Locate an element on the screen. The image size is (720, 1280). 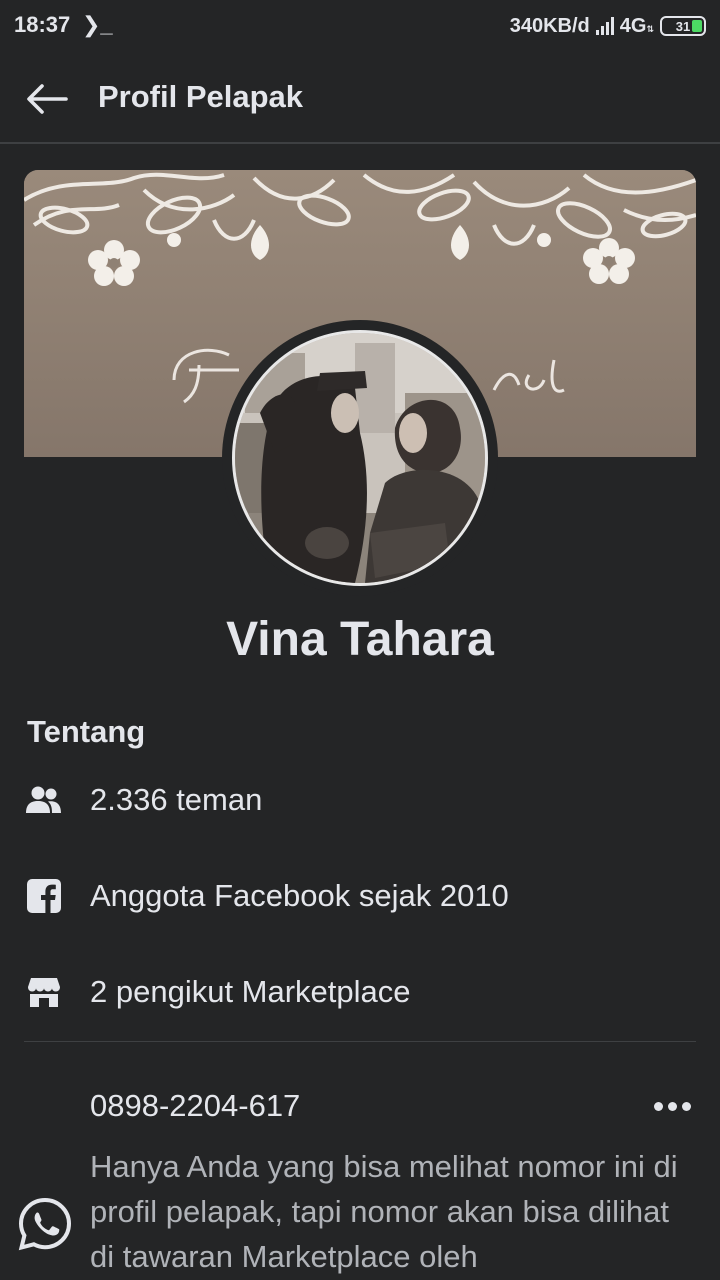
avatar is located at coordinates (360, 458).